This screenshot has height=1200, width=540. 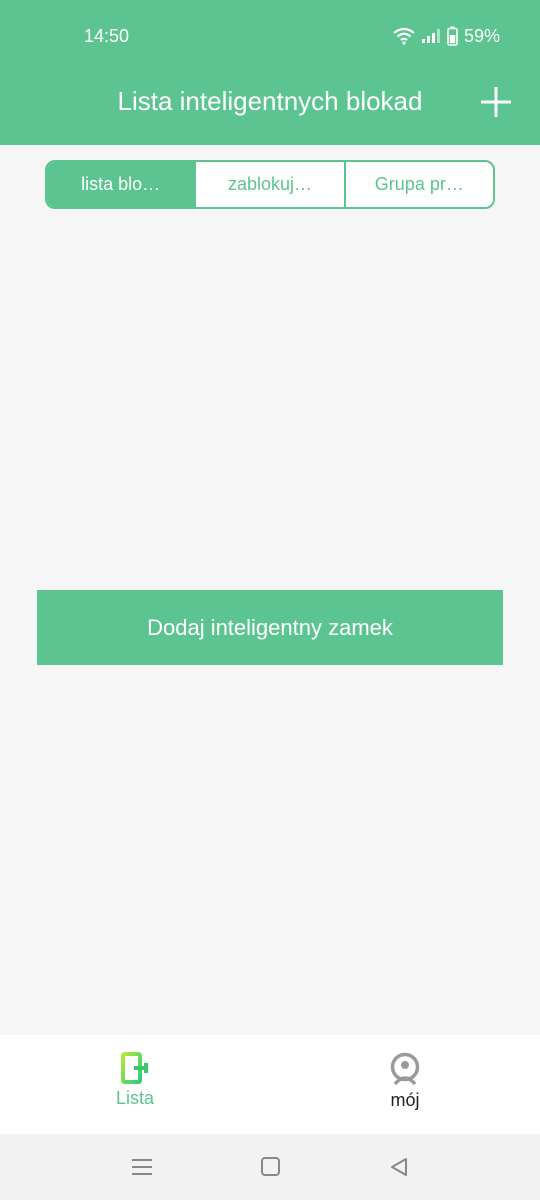 I want to click on plus-icon, so click(x=496, y=102).